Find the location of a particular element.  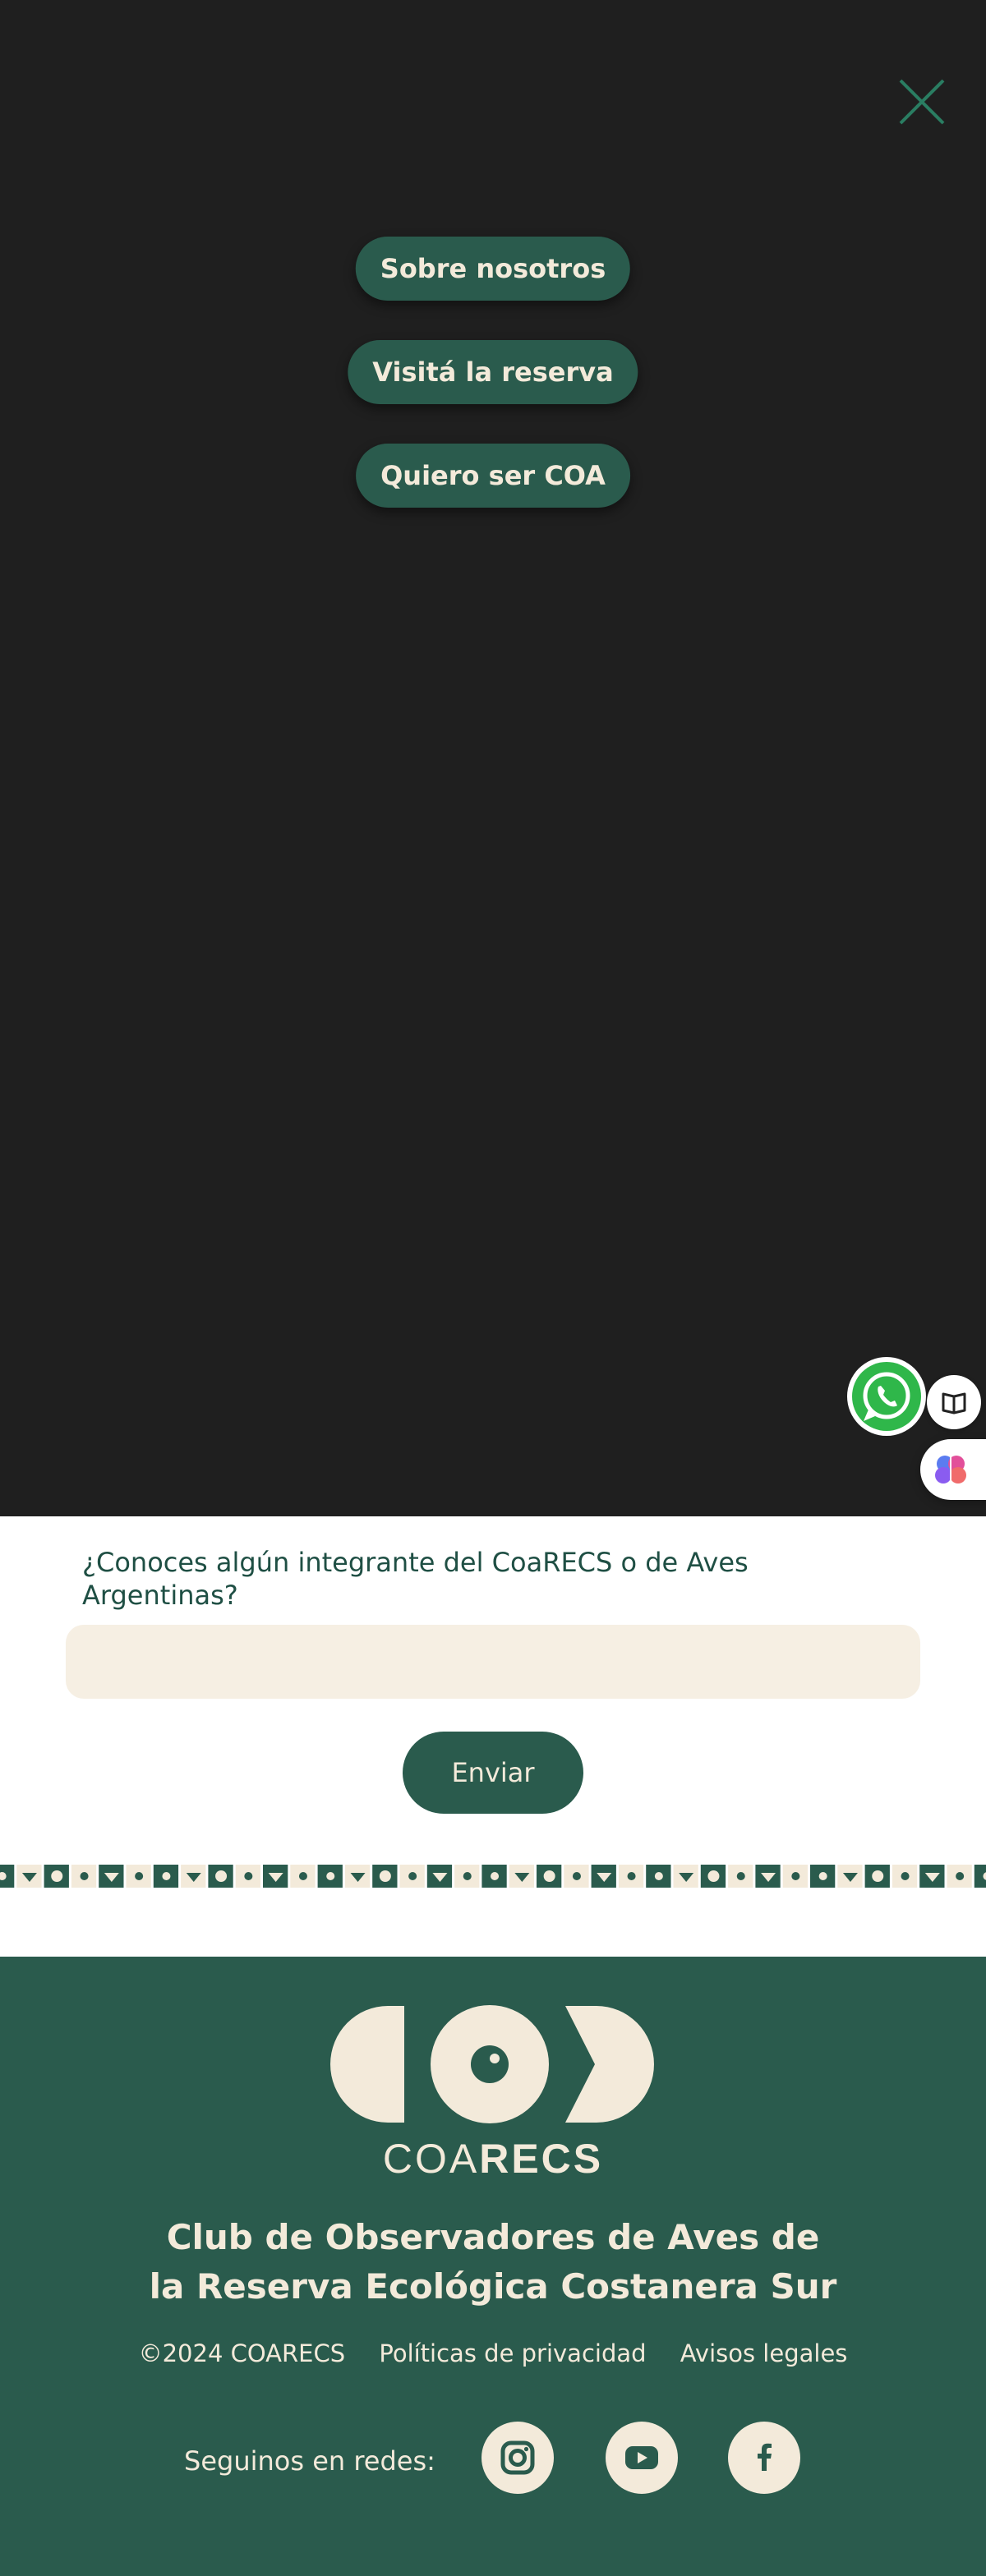

send-button: Enviar is located at coordinates (493, 1773).